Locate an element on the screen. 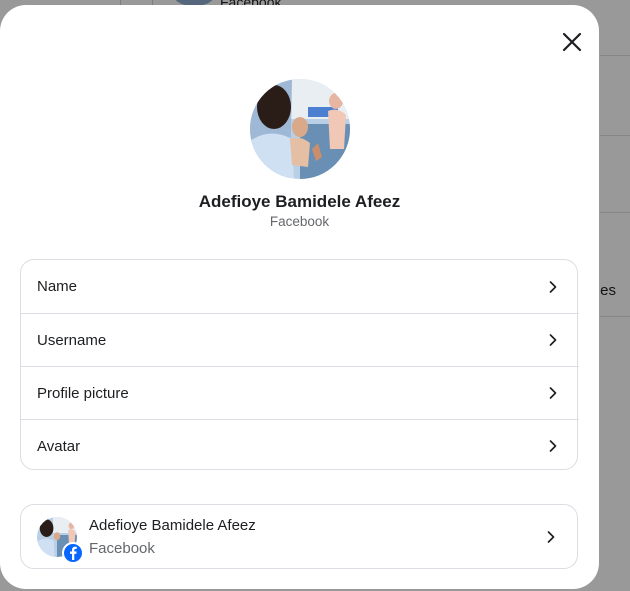  settings-item-profile-picture: Profile picture is located at coordinates (300, 392).